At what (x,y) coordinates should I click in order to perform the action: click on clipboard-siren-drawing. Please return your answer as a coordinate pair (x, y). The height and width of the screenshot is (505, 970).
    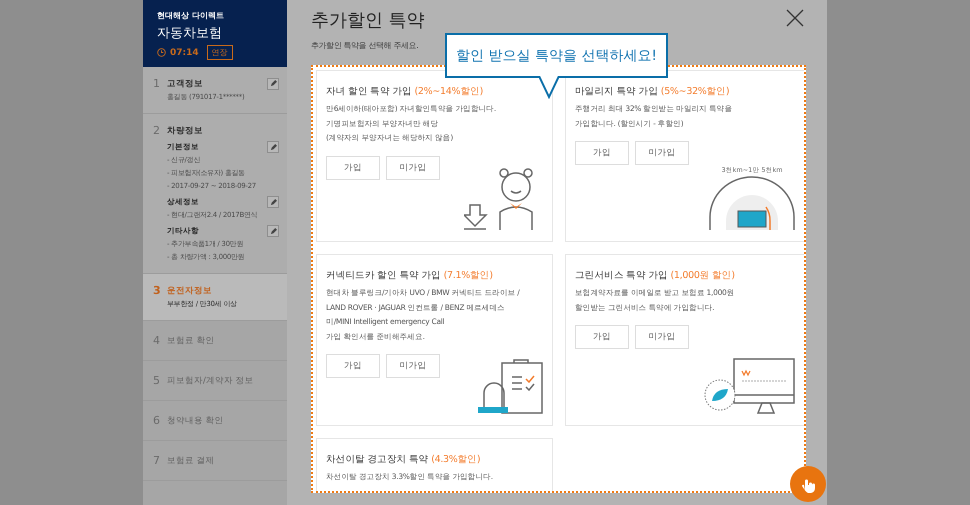
    Looking at the image, I should click on (511, 387).